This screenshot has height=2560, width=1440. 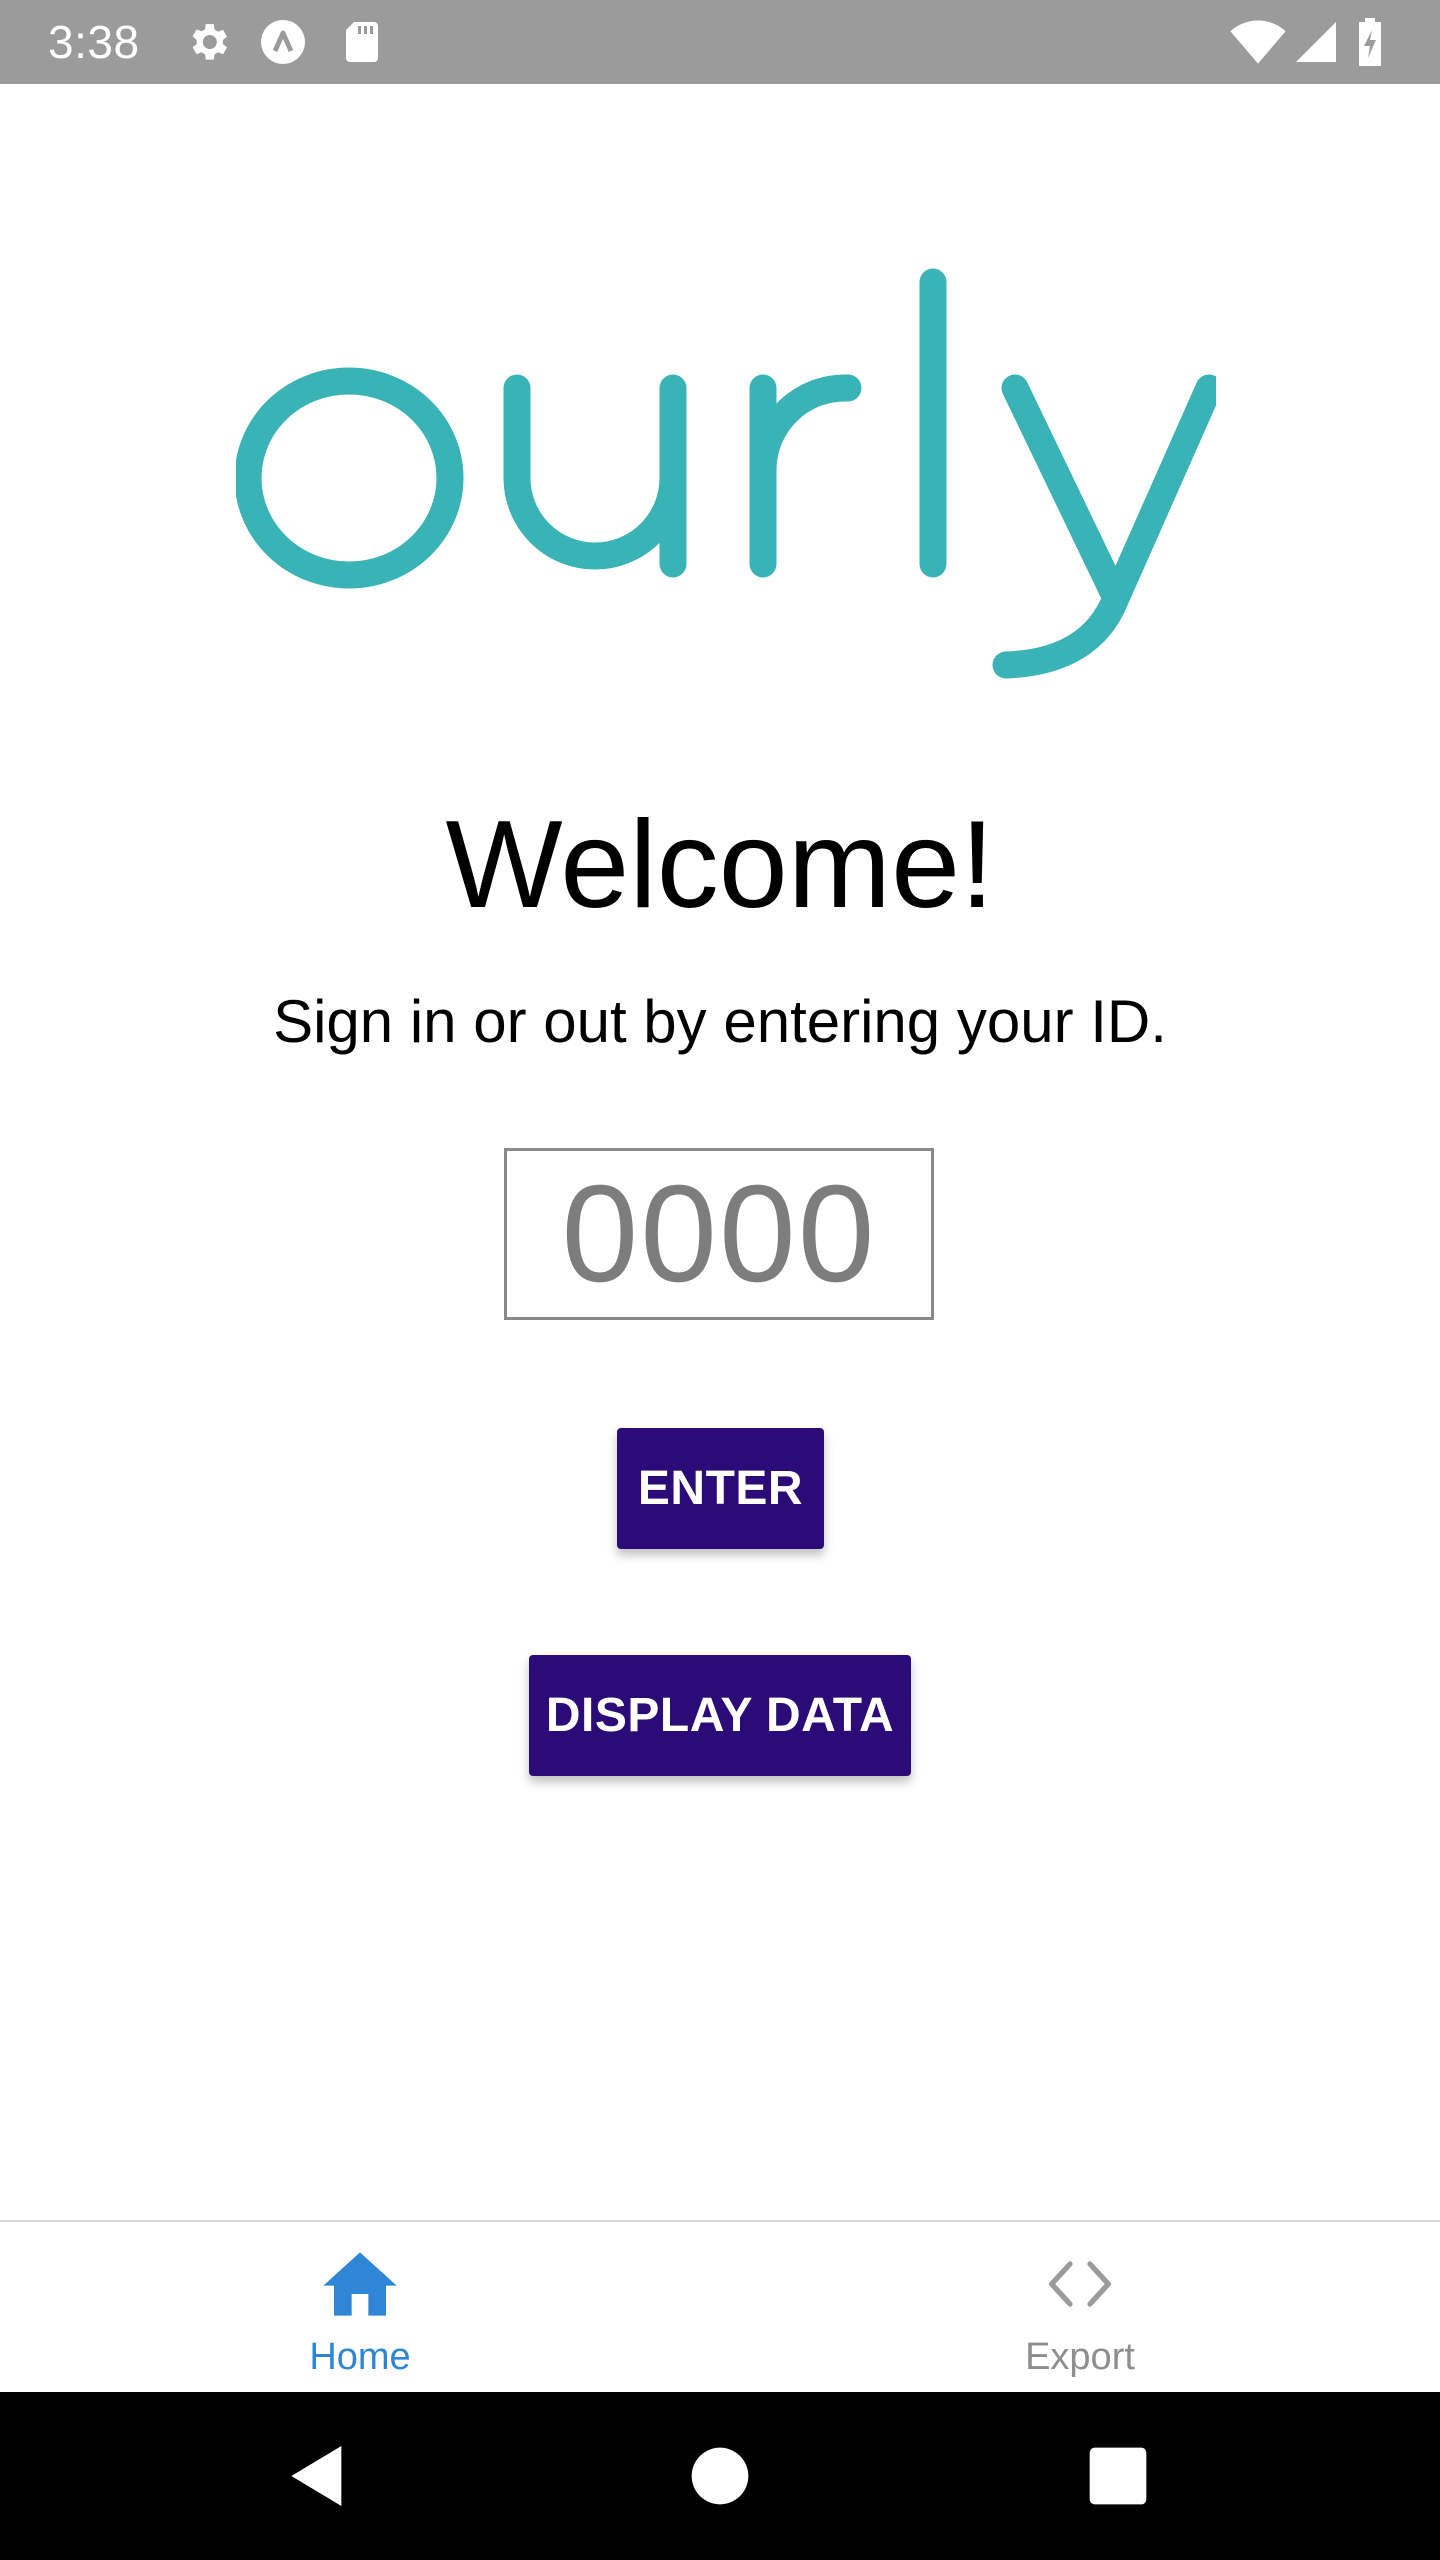 I want to click on battery-charging-icon, so click(x=1370, y=42).